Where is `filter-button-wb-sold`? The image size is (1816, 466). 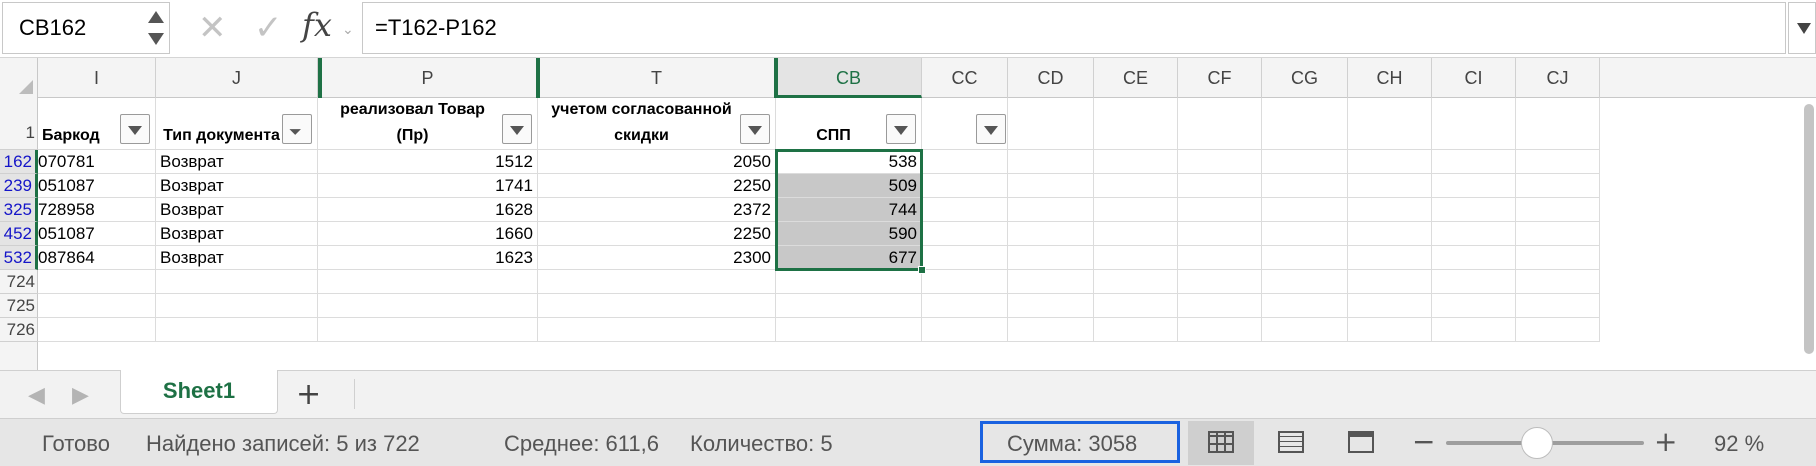 filter-button-wb-sold is located at coordinates (517, 129).